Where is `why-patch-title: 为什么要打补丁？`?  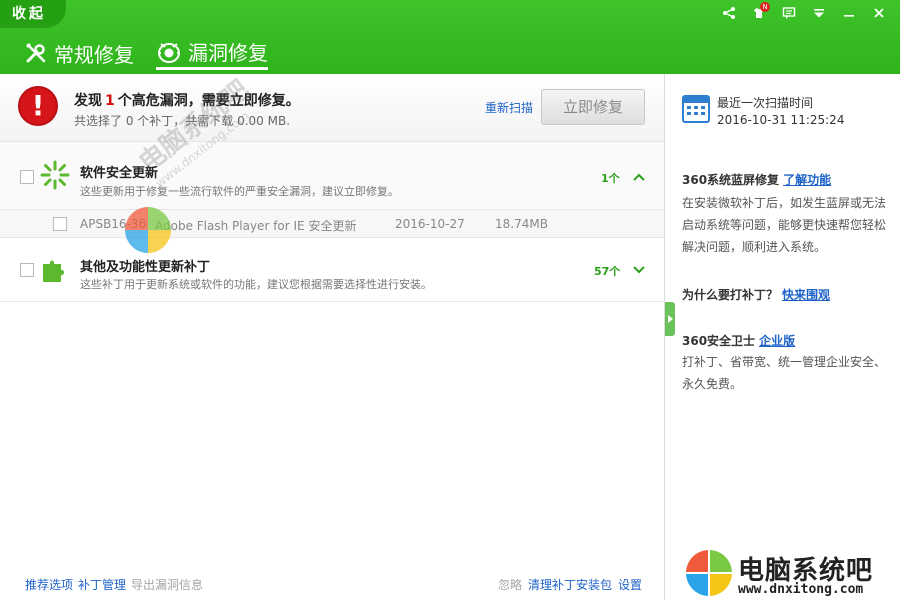 why-patch-title: 为什么要打补丁？ is located at coordinates (730, 295).